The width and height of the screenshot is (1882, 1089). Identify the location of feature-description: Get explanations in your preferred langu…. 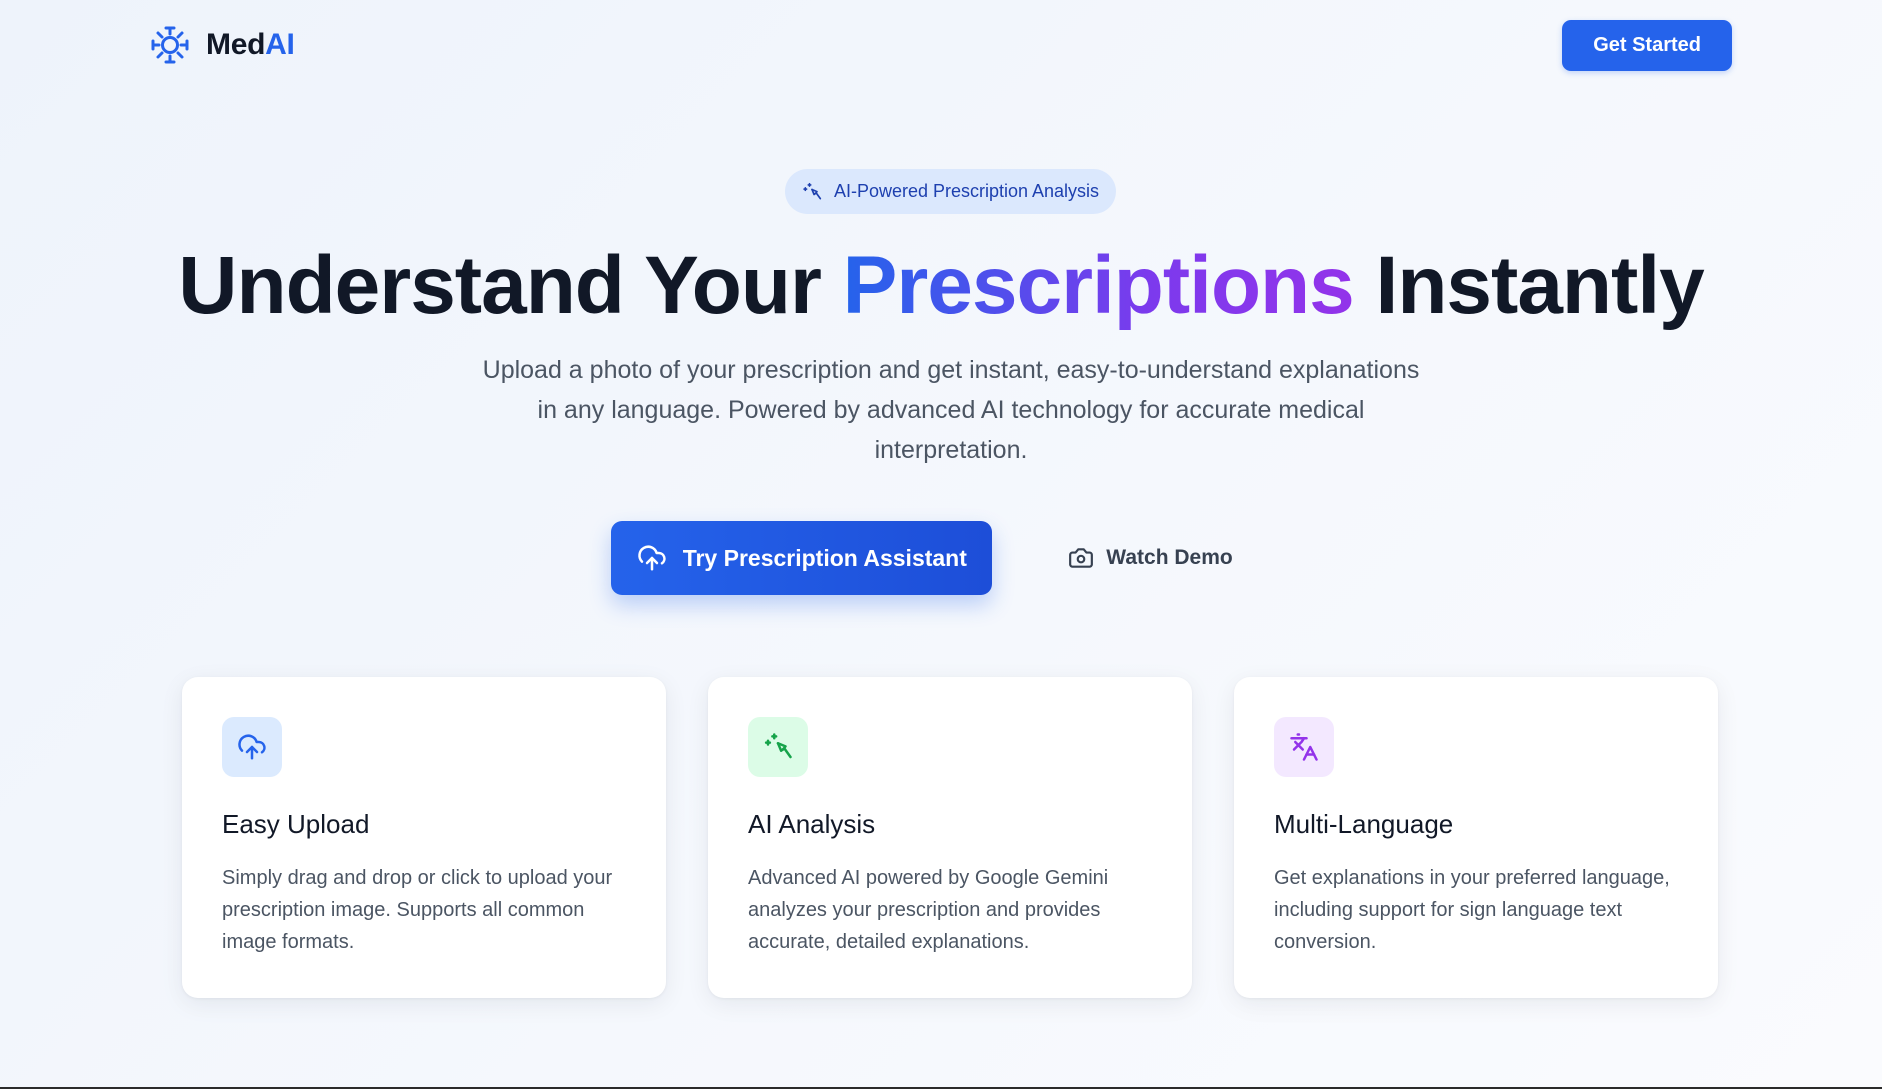
(1472, 910).